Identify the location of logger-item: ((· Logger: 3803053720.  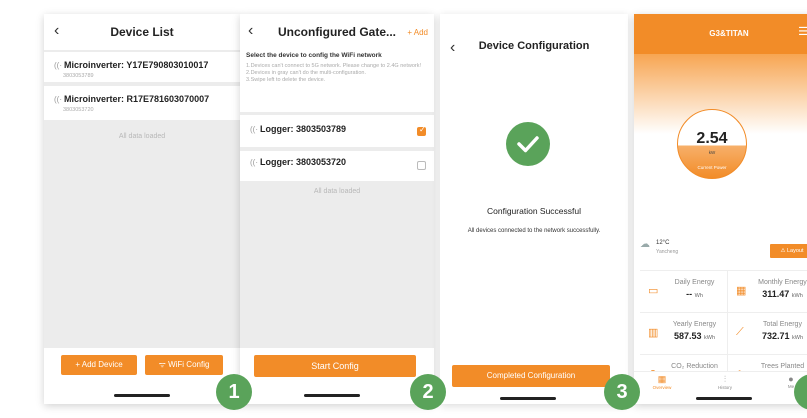
(337, 166).